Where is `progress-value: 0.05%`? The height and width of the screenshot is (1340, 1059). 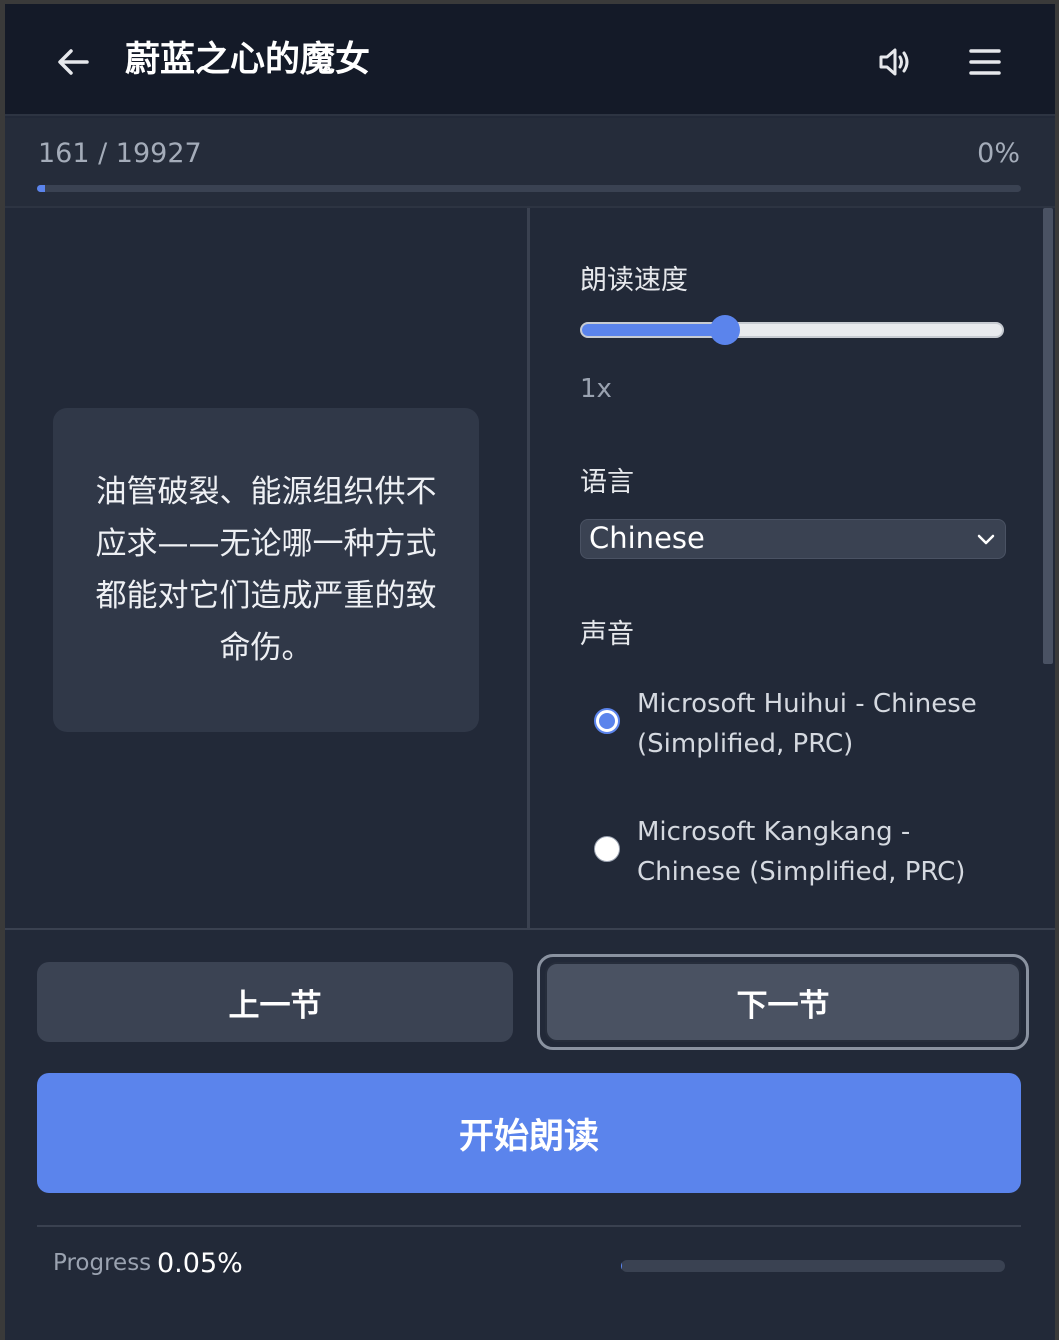 progress-value: 0.05% is located at coordinates (200, 1263).